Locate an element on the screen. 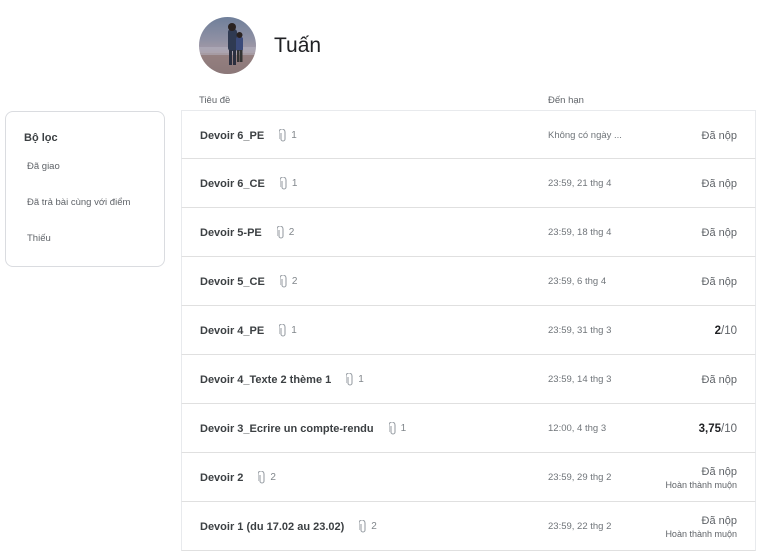 The image size is (768, 557). due-date: 23:59, 29 thg 2 is located at coordinates (580, 477).